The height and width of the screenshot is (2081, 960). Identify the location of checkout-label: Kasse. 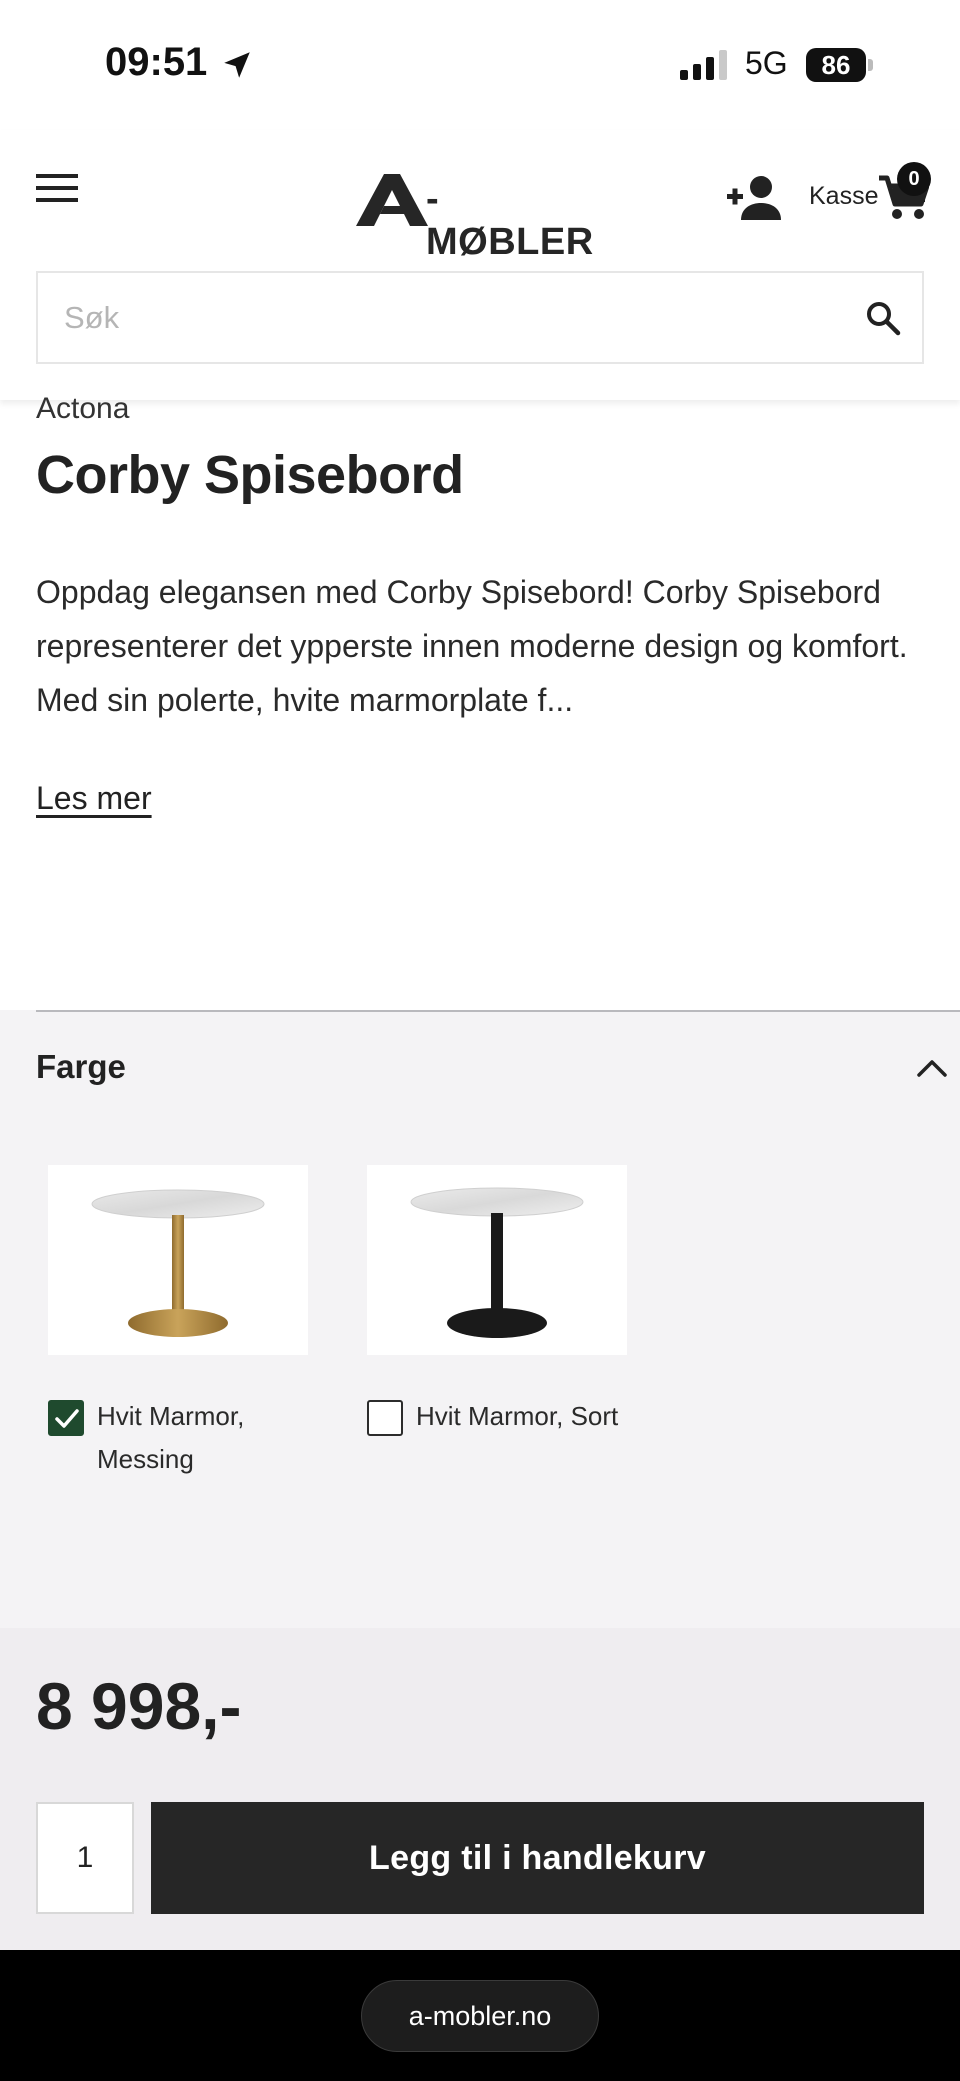
(843, 196).